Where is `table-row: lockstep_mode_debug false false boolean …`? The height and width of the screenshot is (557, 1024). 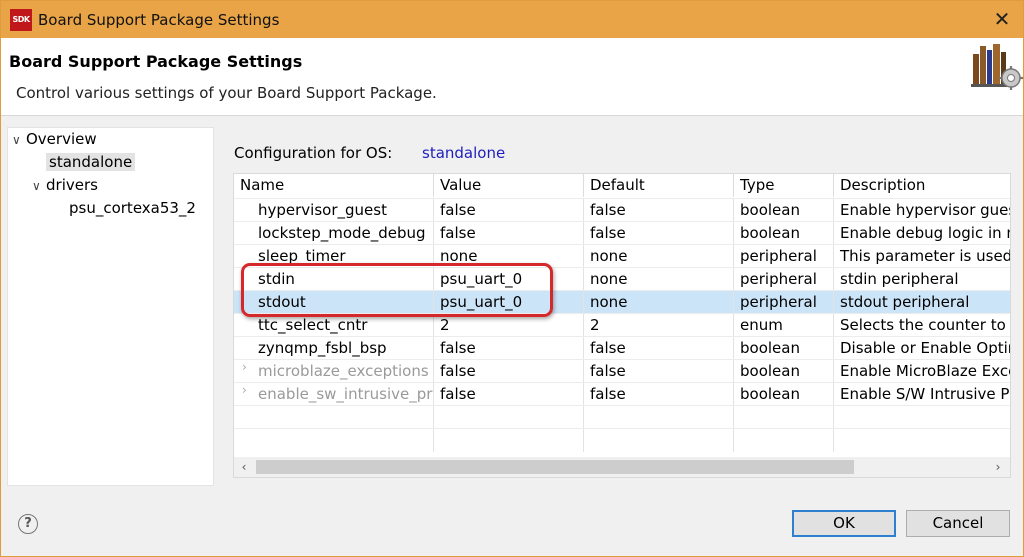
table-row: lockstep_mode_debug false false boolean … is located at coordinates (622, 233).